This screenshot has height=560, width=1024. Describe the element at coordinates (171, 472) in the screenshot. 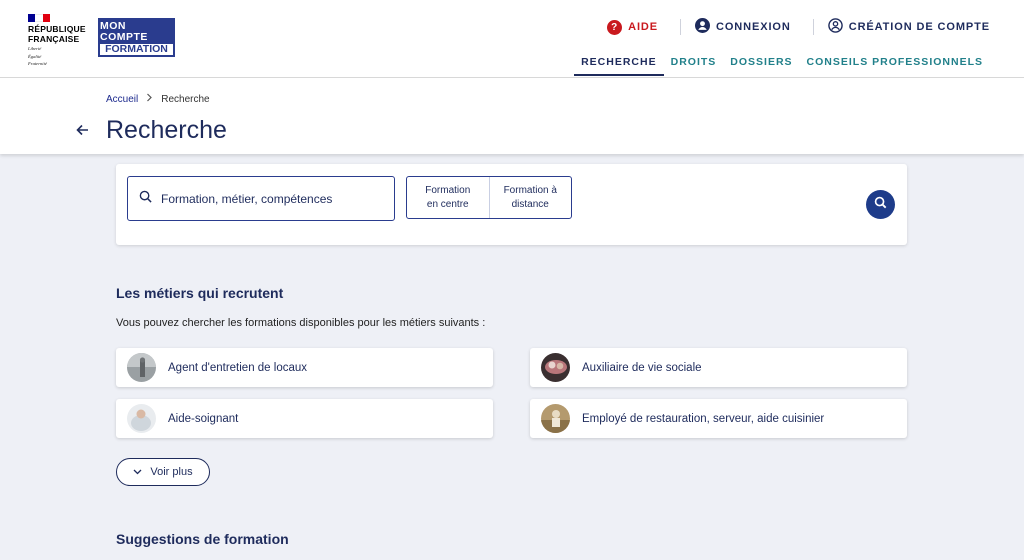

I see `voir-plus-label: Voir plus` at that location.